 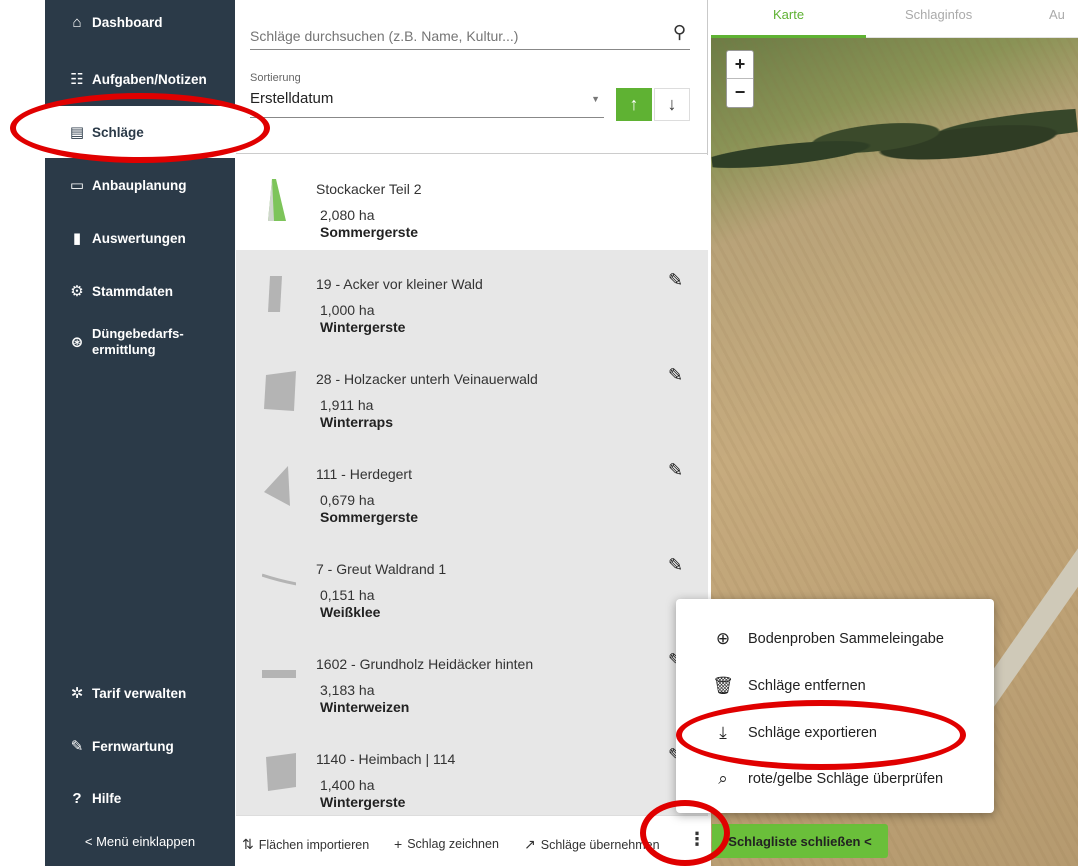 What do you see at coordinates (314, 844) in the screenshot?
I see `import-label: Flächen importieren` at bounding box center [314, 844].